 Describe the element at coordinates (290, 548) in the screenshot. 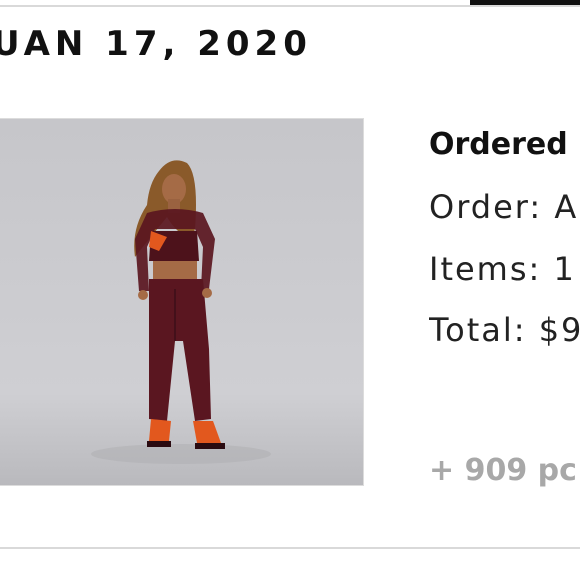

I see `bottom-divider` at that location.